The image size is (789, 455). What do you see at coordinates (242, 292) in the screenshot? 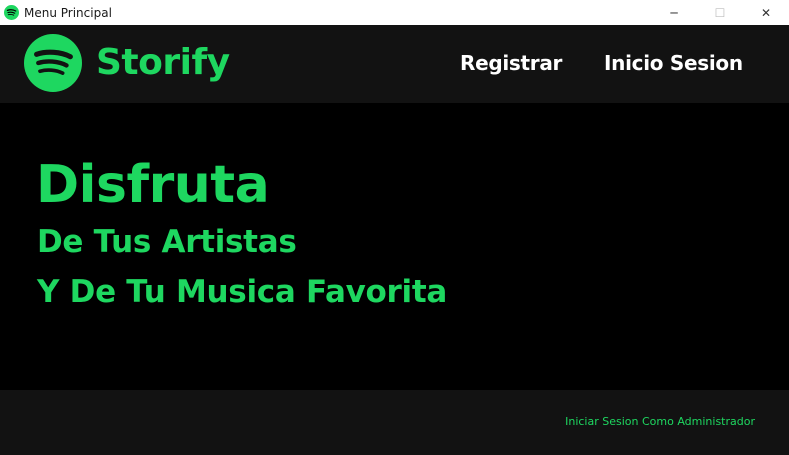
I see `hero-subtitle-line-2: Y De Tu Musica Favorita` at bounding box center [242, 292].